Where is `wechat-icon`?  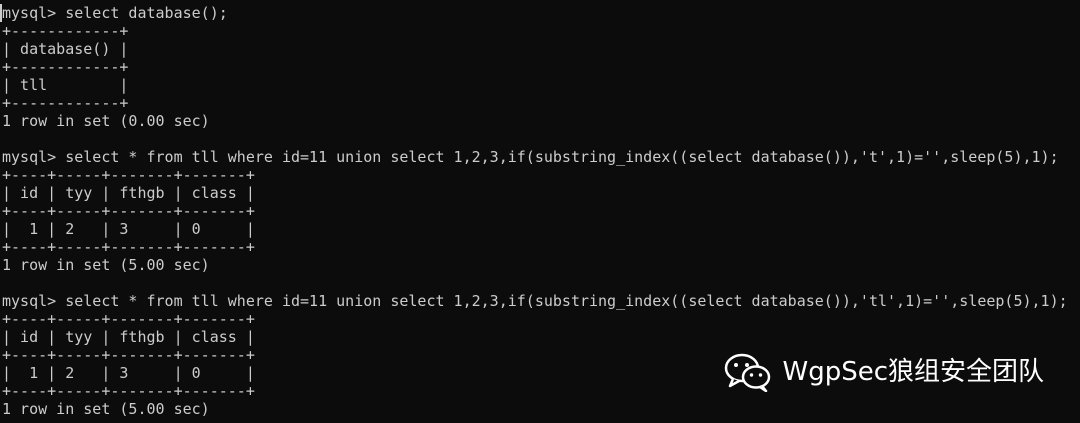
wechat-icon is located at coordinates (748, 372).